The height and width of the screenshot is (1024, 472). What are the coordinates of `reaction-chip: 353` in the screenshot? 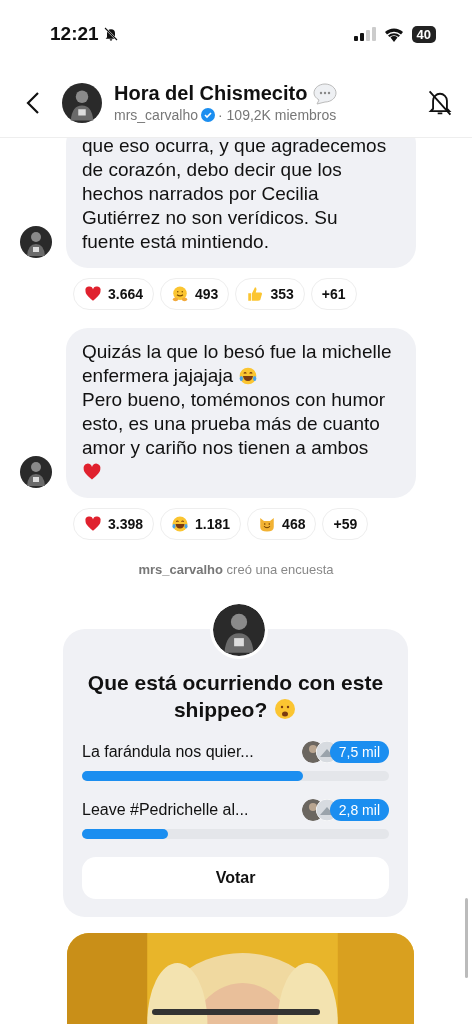 It's located at (270, 294).